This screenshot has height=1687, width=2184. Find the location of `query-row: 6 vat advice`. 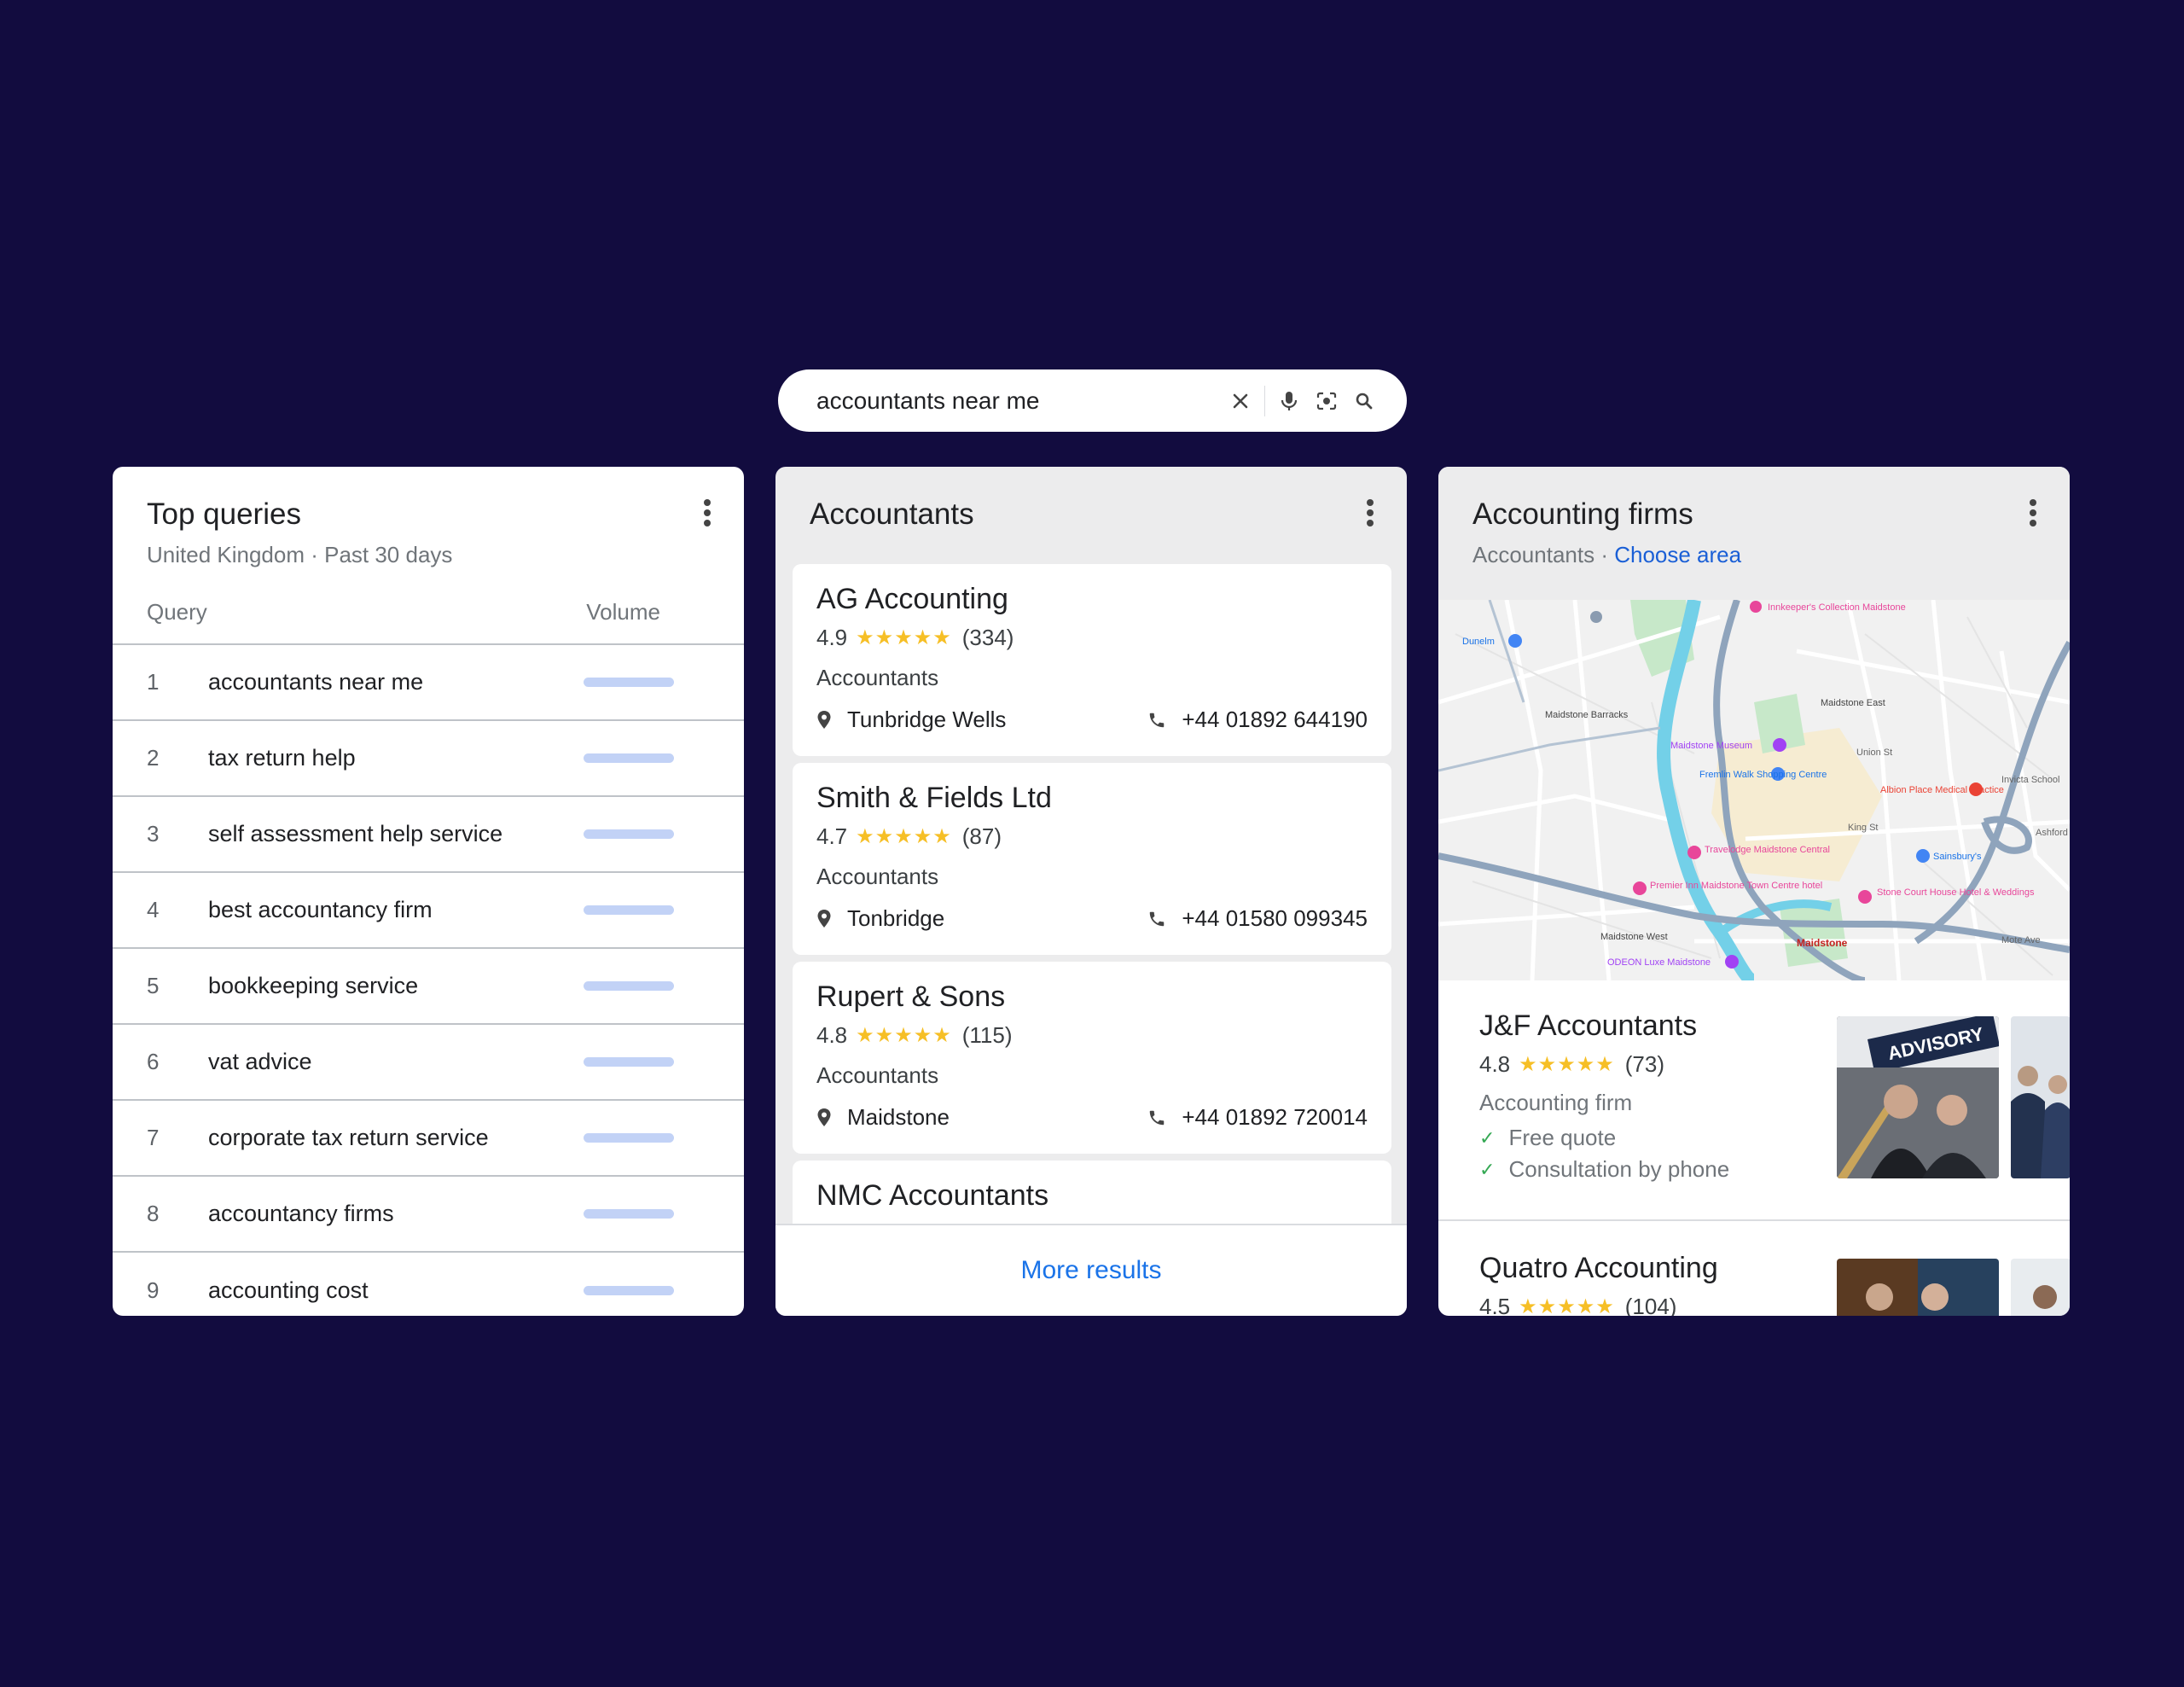

query-row: 6 vat advice is located at coordinates (429, 1063).